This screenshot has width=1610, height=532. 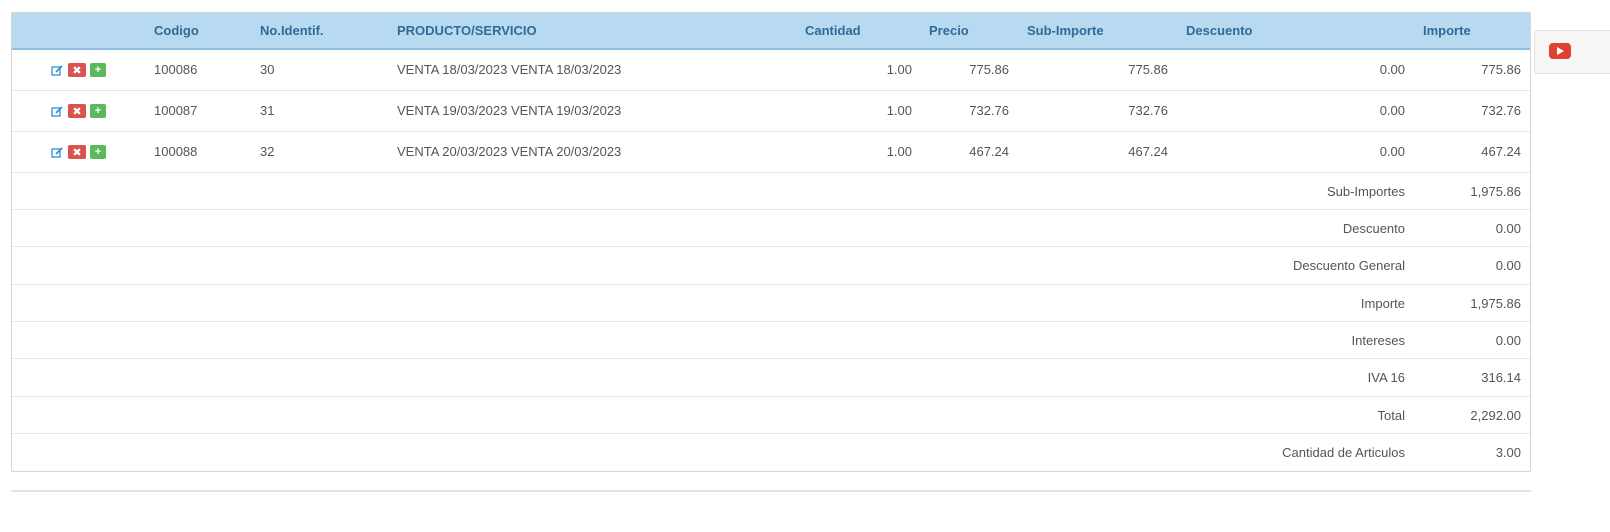 What do you see at coordinates (1501, 69) in the screenshot?
I see `cell-importe: 775.86` at bounding box center [1501, 69].